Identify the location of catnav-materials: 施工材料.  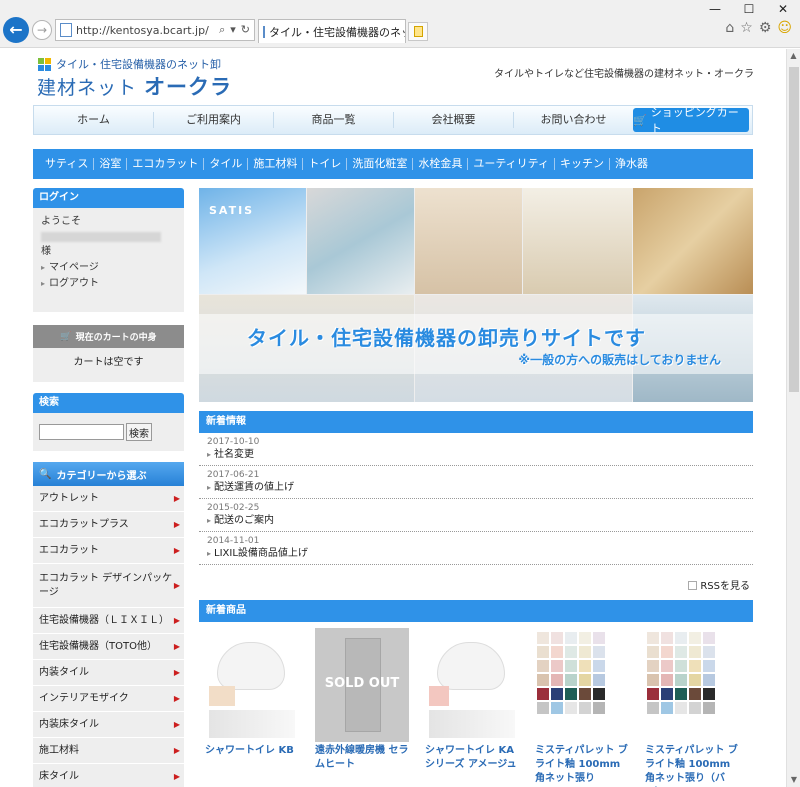
(274, 164).